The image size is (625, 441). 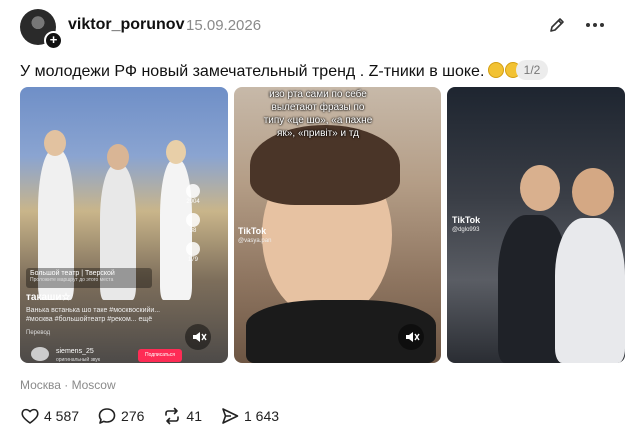 What do you see at coordinates (133, 416) in the screenshot?
I see `comment-count: 276` at bounding box center [133, 416].